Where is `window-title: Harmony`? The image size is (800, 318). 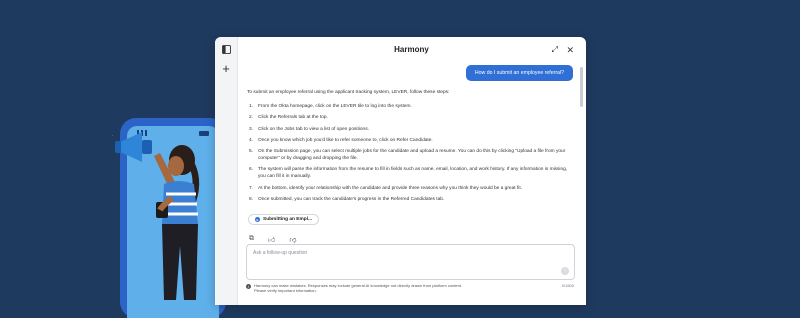 window-title: Harmony is located at coordinates (411, 49).